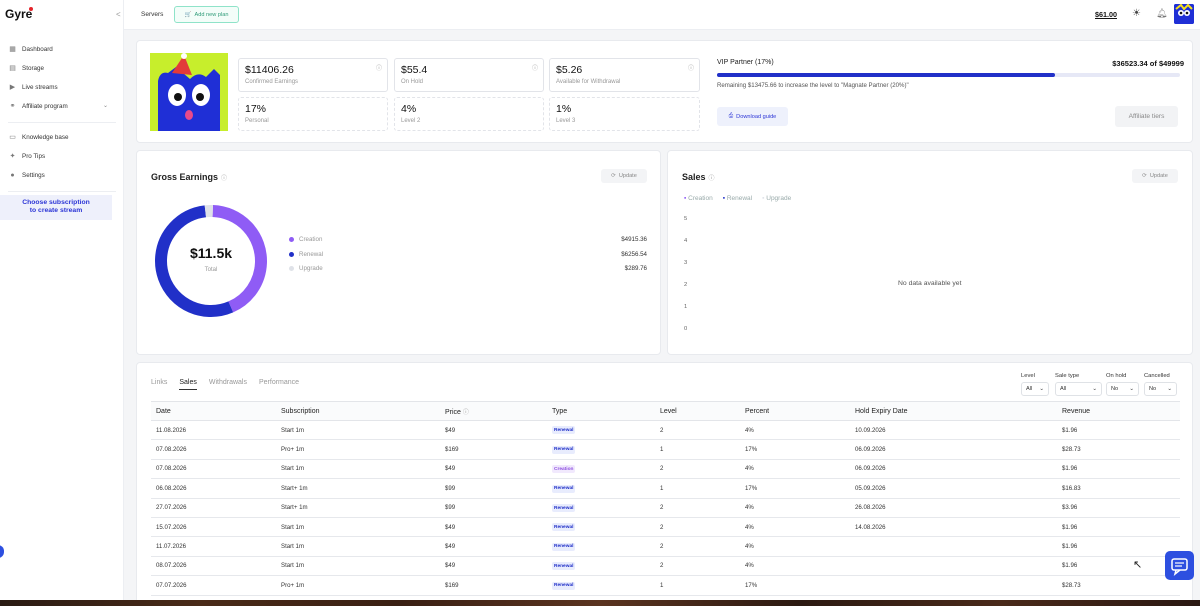  I want to click on tab-withdrawals: Withdrawals, so click(228, 384).